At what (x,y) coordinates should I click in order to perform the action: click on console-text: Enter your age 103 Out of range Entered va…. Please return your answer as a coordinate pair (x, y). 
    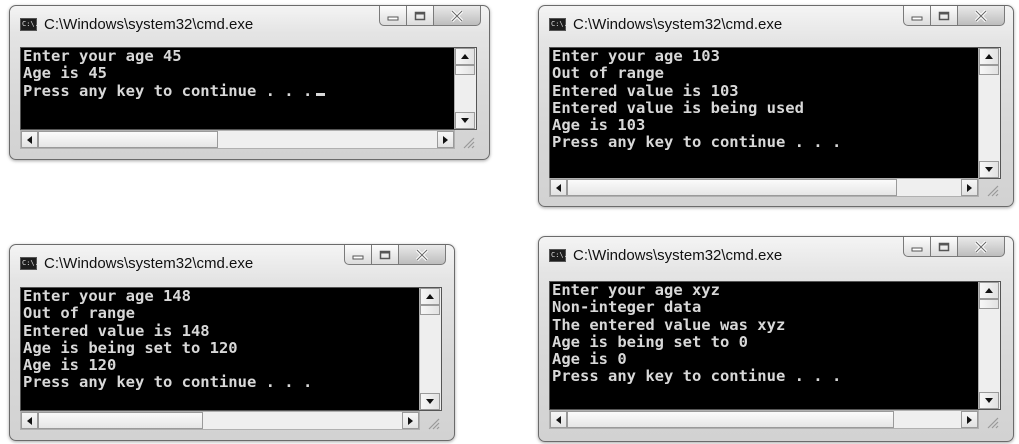
    Looking at the image, I should click on (696, 100).